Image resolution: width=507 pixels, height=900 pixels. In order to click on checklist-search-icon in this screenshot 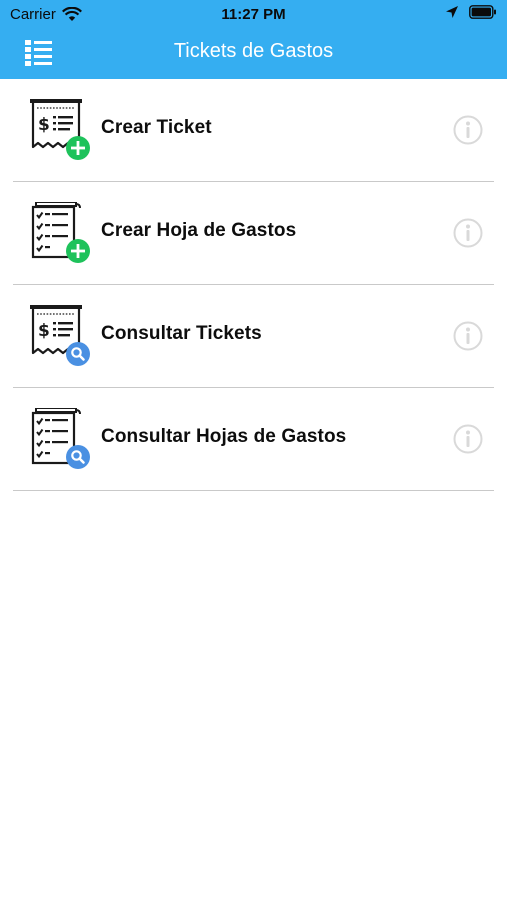, I will do `click(60, 438)`.